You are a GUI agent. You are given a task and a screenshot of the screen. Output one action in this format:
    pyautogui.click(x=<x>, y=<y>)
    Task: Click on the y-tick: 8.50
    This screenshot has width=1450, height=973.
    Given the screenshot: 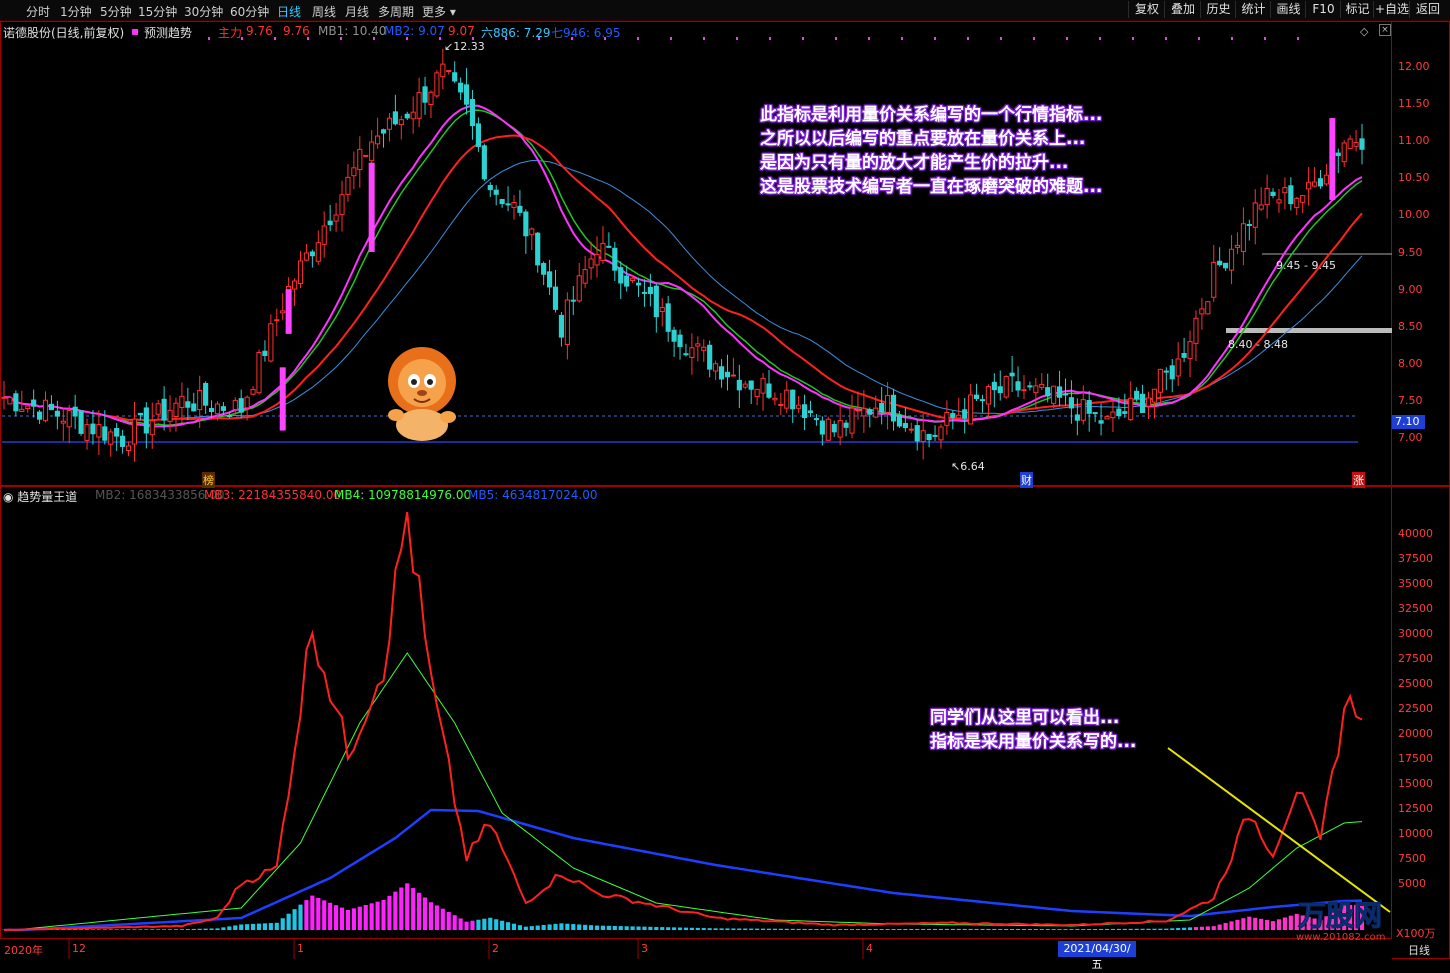 What is the action you would take?
    pyautogui.click(x=1410, y=326)
    